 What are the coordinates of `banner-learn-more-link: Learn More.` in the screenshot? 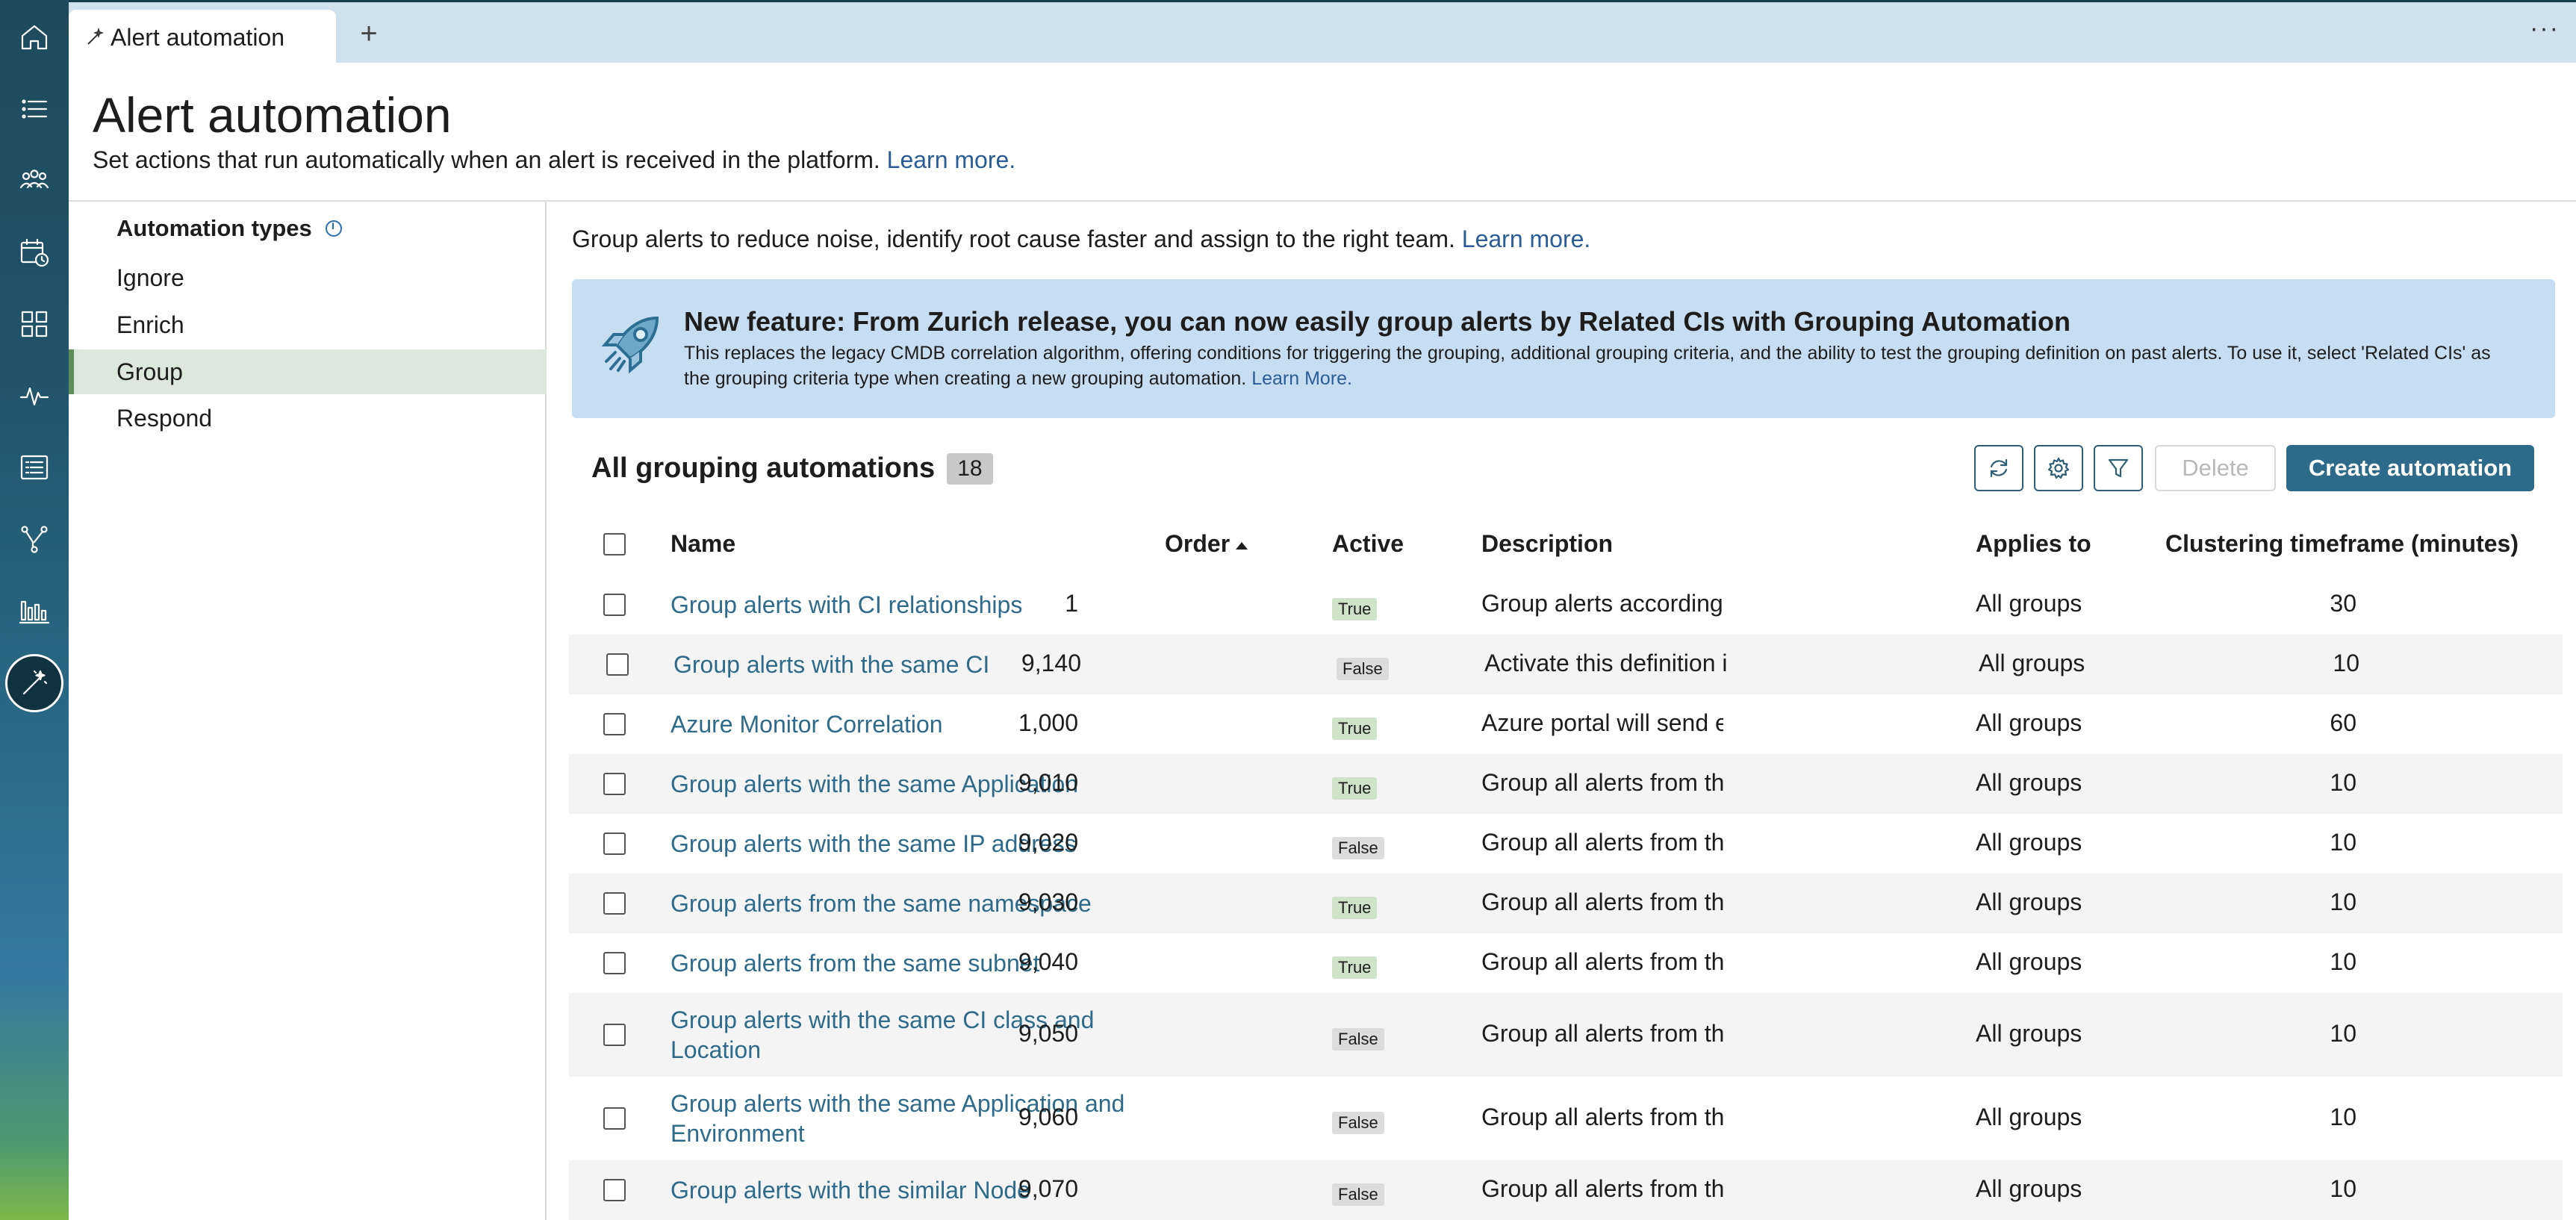 It's located at (1301, 378).